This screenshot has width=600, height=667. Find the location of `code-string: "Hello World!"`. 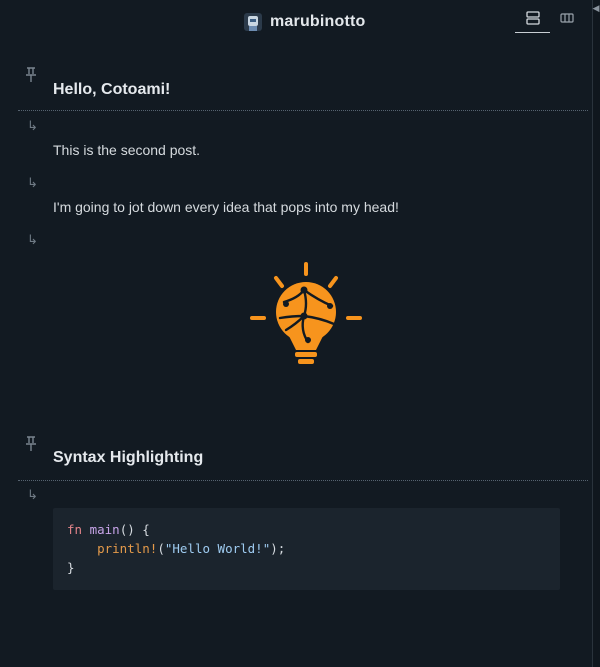

code-string: "Hello World!" is located at coordinates (217, 548).